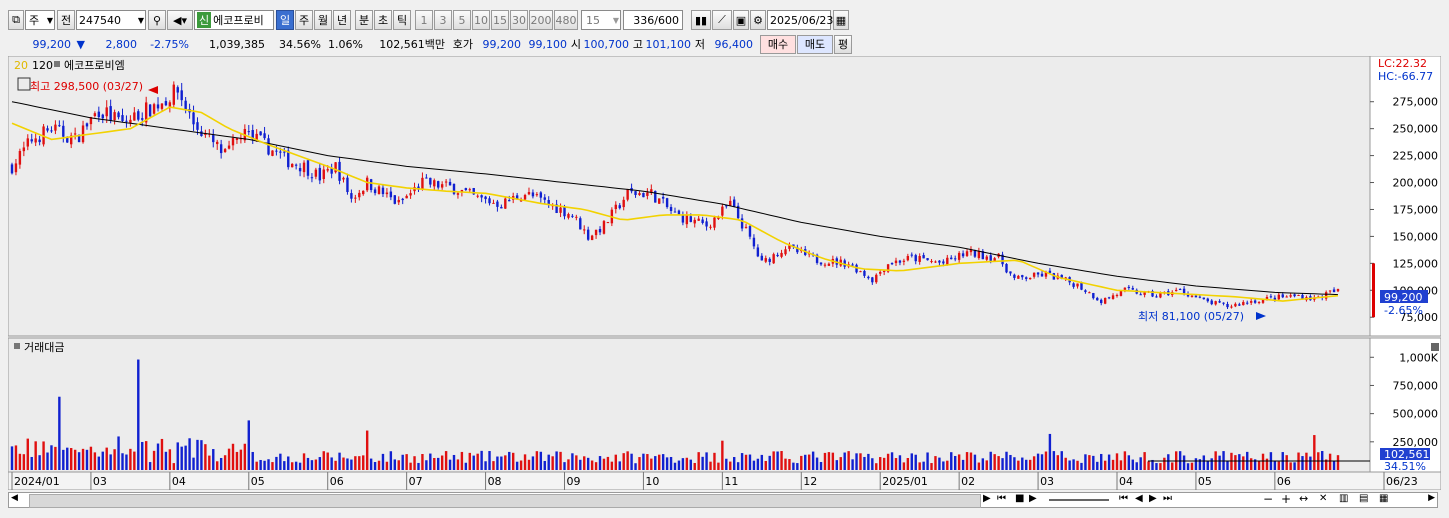 The image size is (1449, 518). Describe the element at coordinates (741, 20) in the screenshot. I see `save-icon: ▣` at that location.